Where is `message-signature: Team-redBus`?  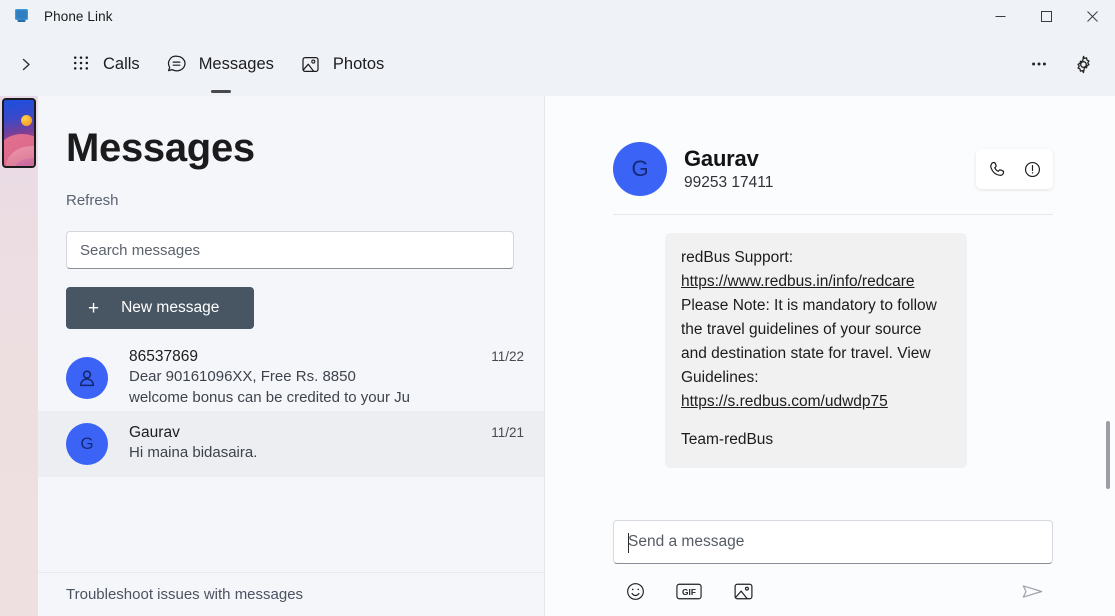
message-signature: Team-redBus is located at coordinates (727, 440).